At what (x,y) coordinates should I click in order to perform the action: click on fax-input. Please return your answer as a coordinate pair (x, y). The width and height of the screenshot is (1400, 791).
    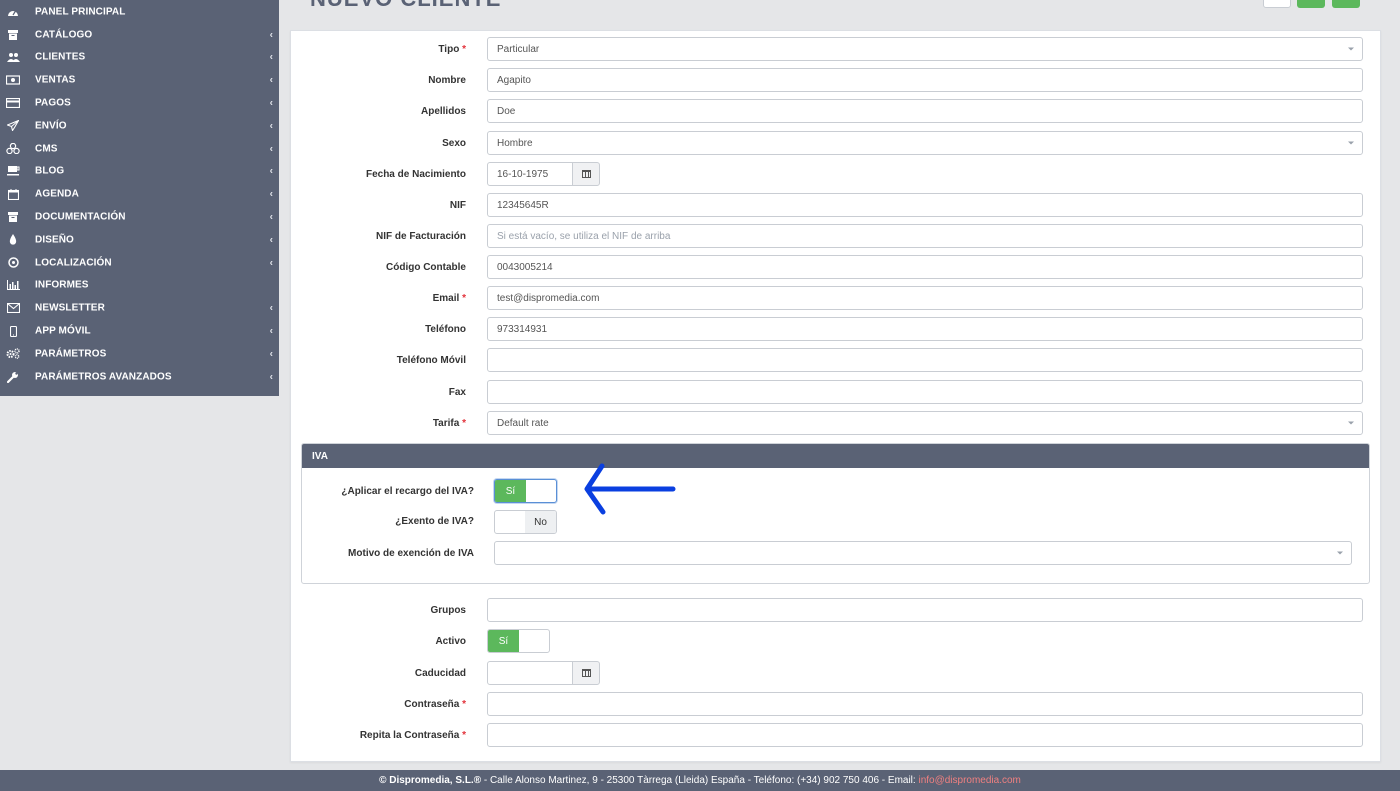
    Looking at the image, I should click on (925, 392).